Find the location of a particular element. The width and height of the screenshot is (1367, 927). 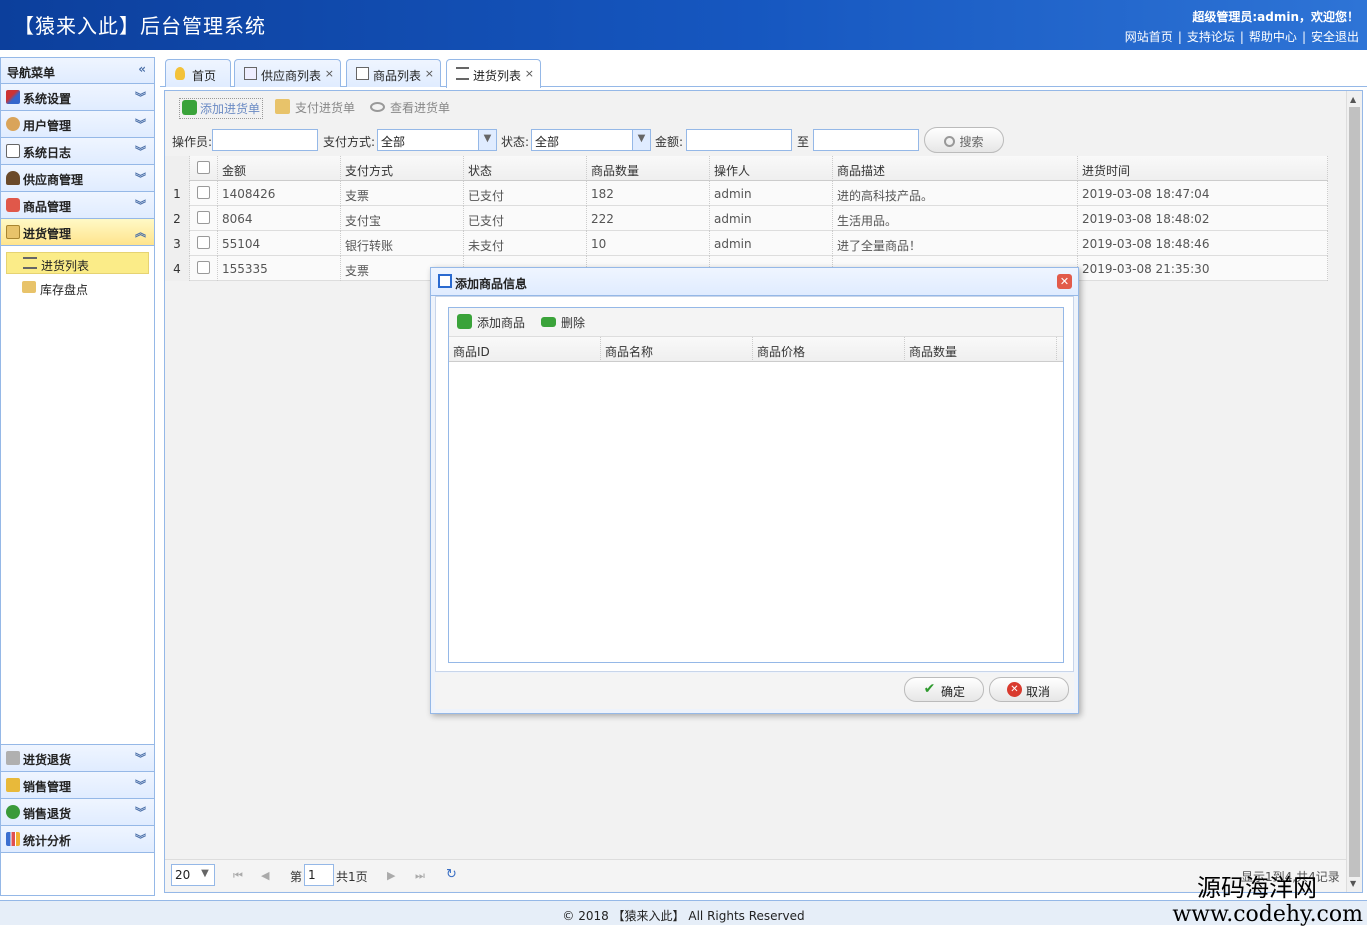

save-icon is located at coordinates (445, 281).